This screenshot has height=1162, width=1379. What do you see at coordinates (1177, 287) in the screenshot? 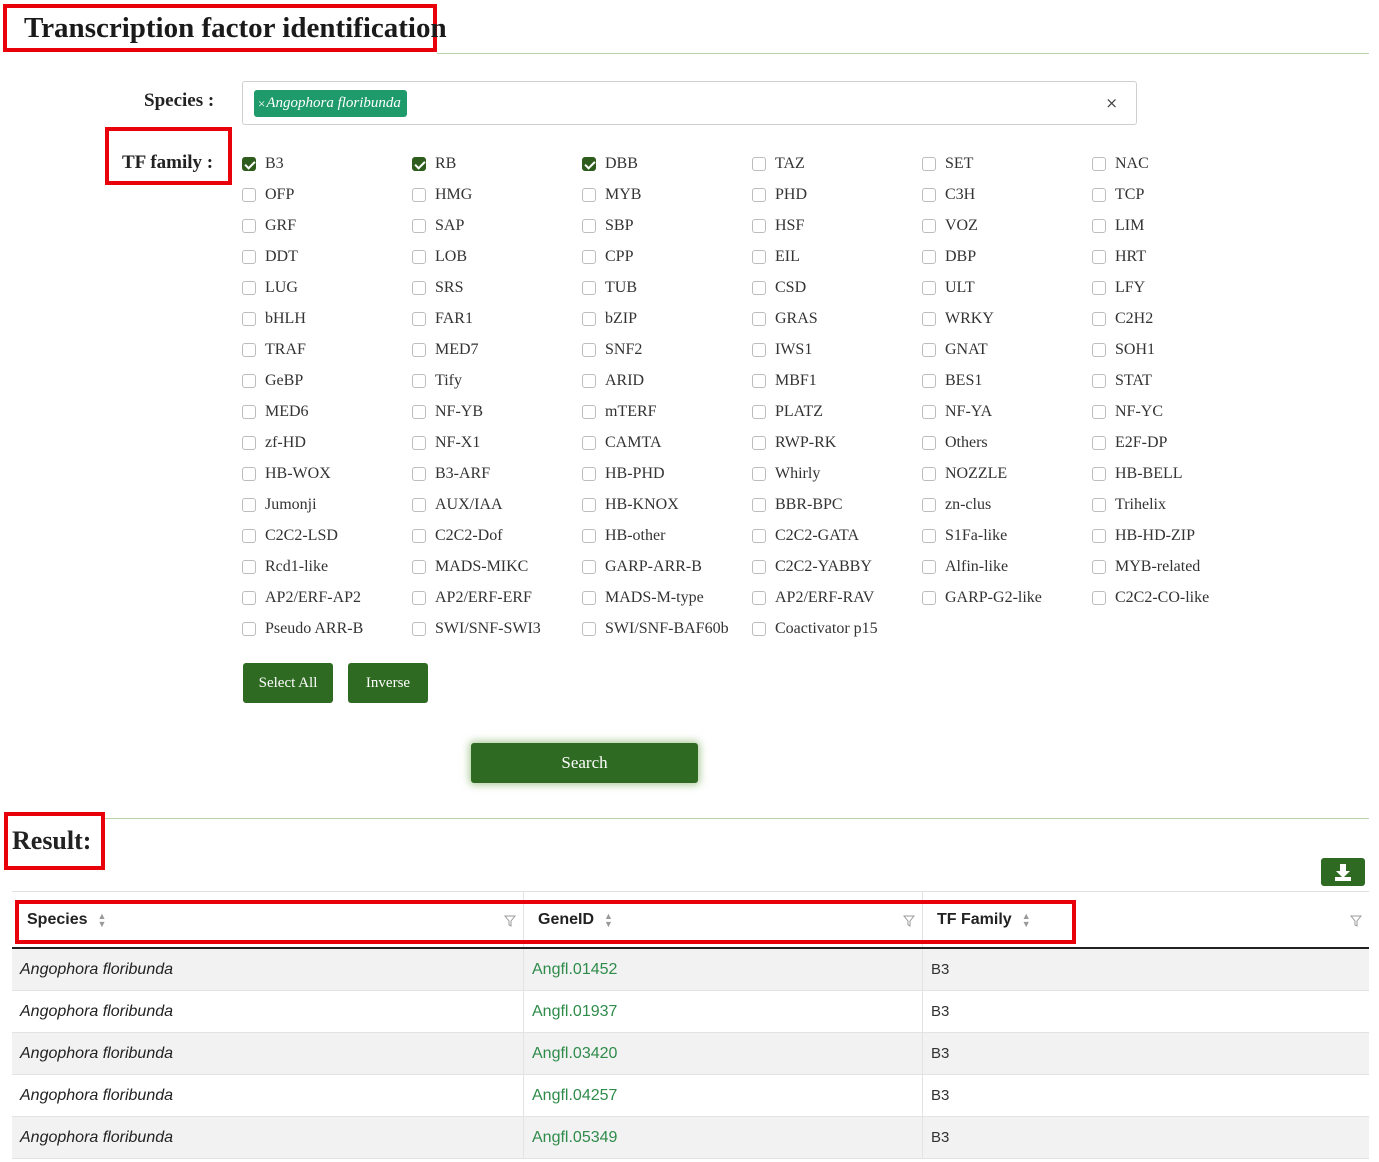
I see `tf-family-option: LFY` at bounding box center [1177, 287].